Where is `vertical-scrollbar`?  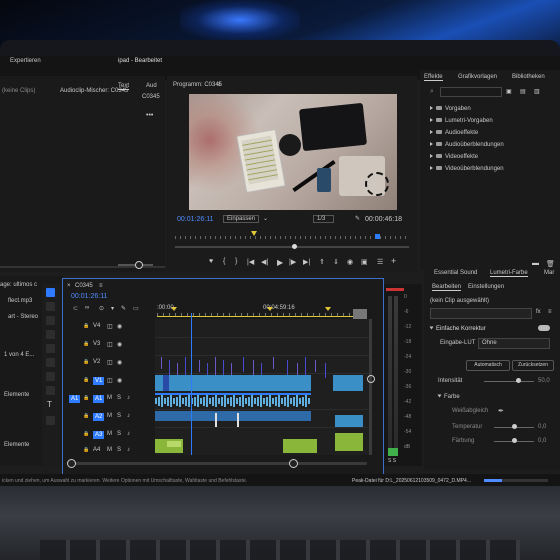 vertical-scrollbar is located at coordinates (370, 387).